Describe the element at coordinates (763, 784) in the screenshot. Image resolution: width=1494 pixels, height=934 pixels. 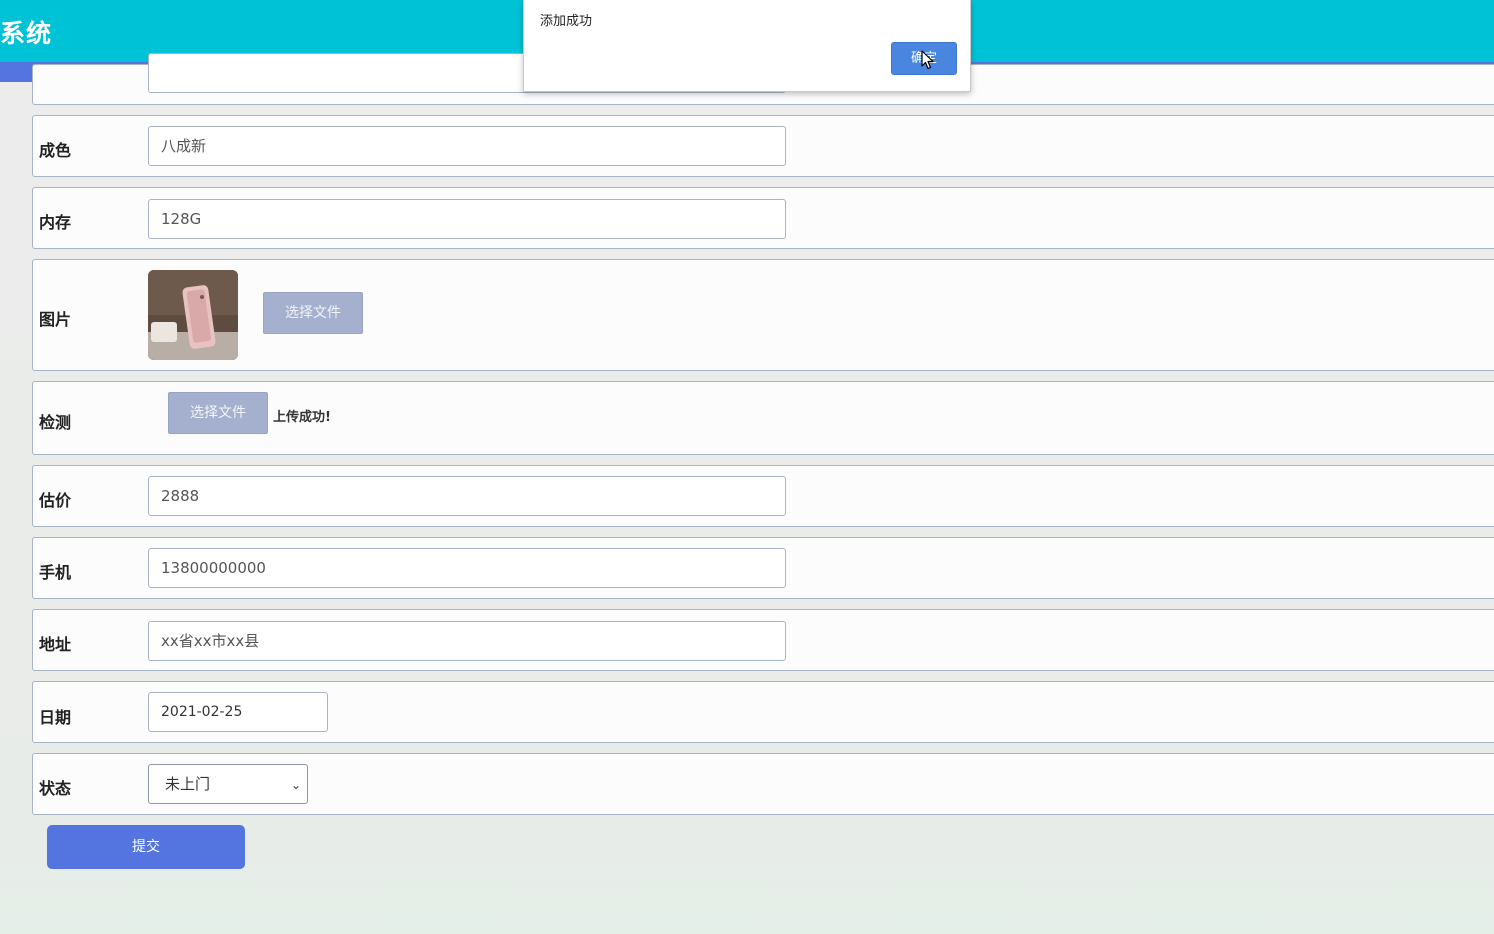
I see `form-row-status: 状态 未上门 ⌄` at that location.